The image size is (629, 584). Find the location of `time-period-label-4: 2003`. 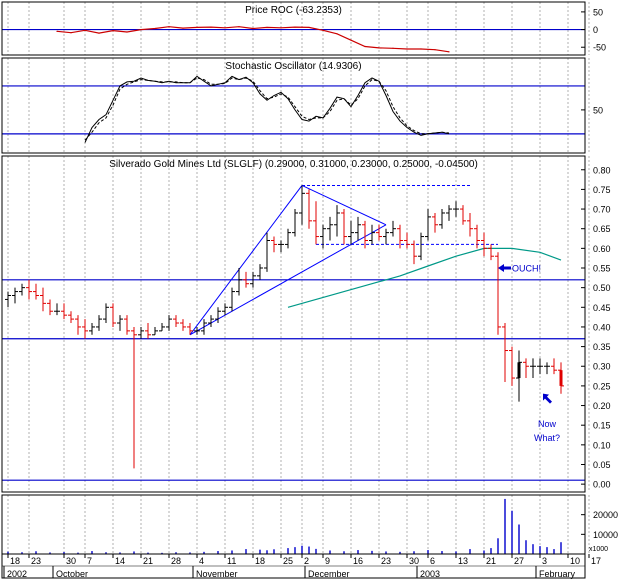

time-period-label-4: 2003 is located at coordinates (430, 574).